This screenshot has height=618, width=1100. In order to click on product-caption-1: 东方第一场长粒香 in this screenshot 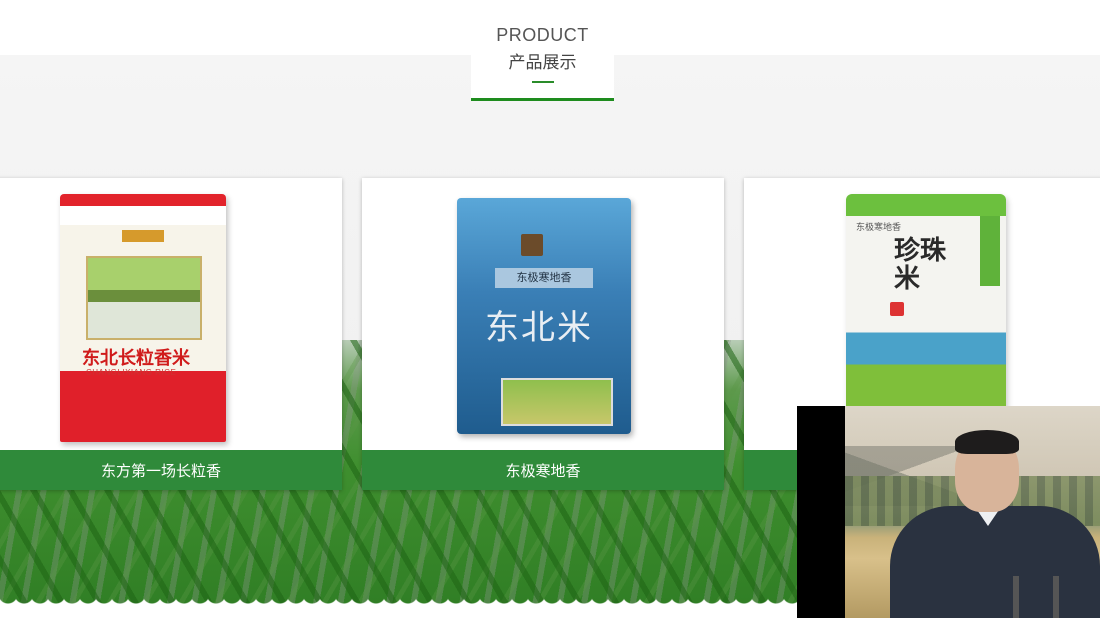, I will do `click(171, 470)`.